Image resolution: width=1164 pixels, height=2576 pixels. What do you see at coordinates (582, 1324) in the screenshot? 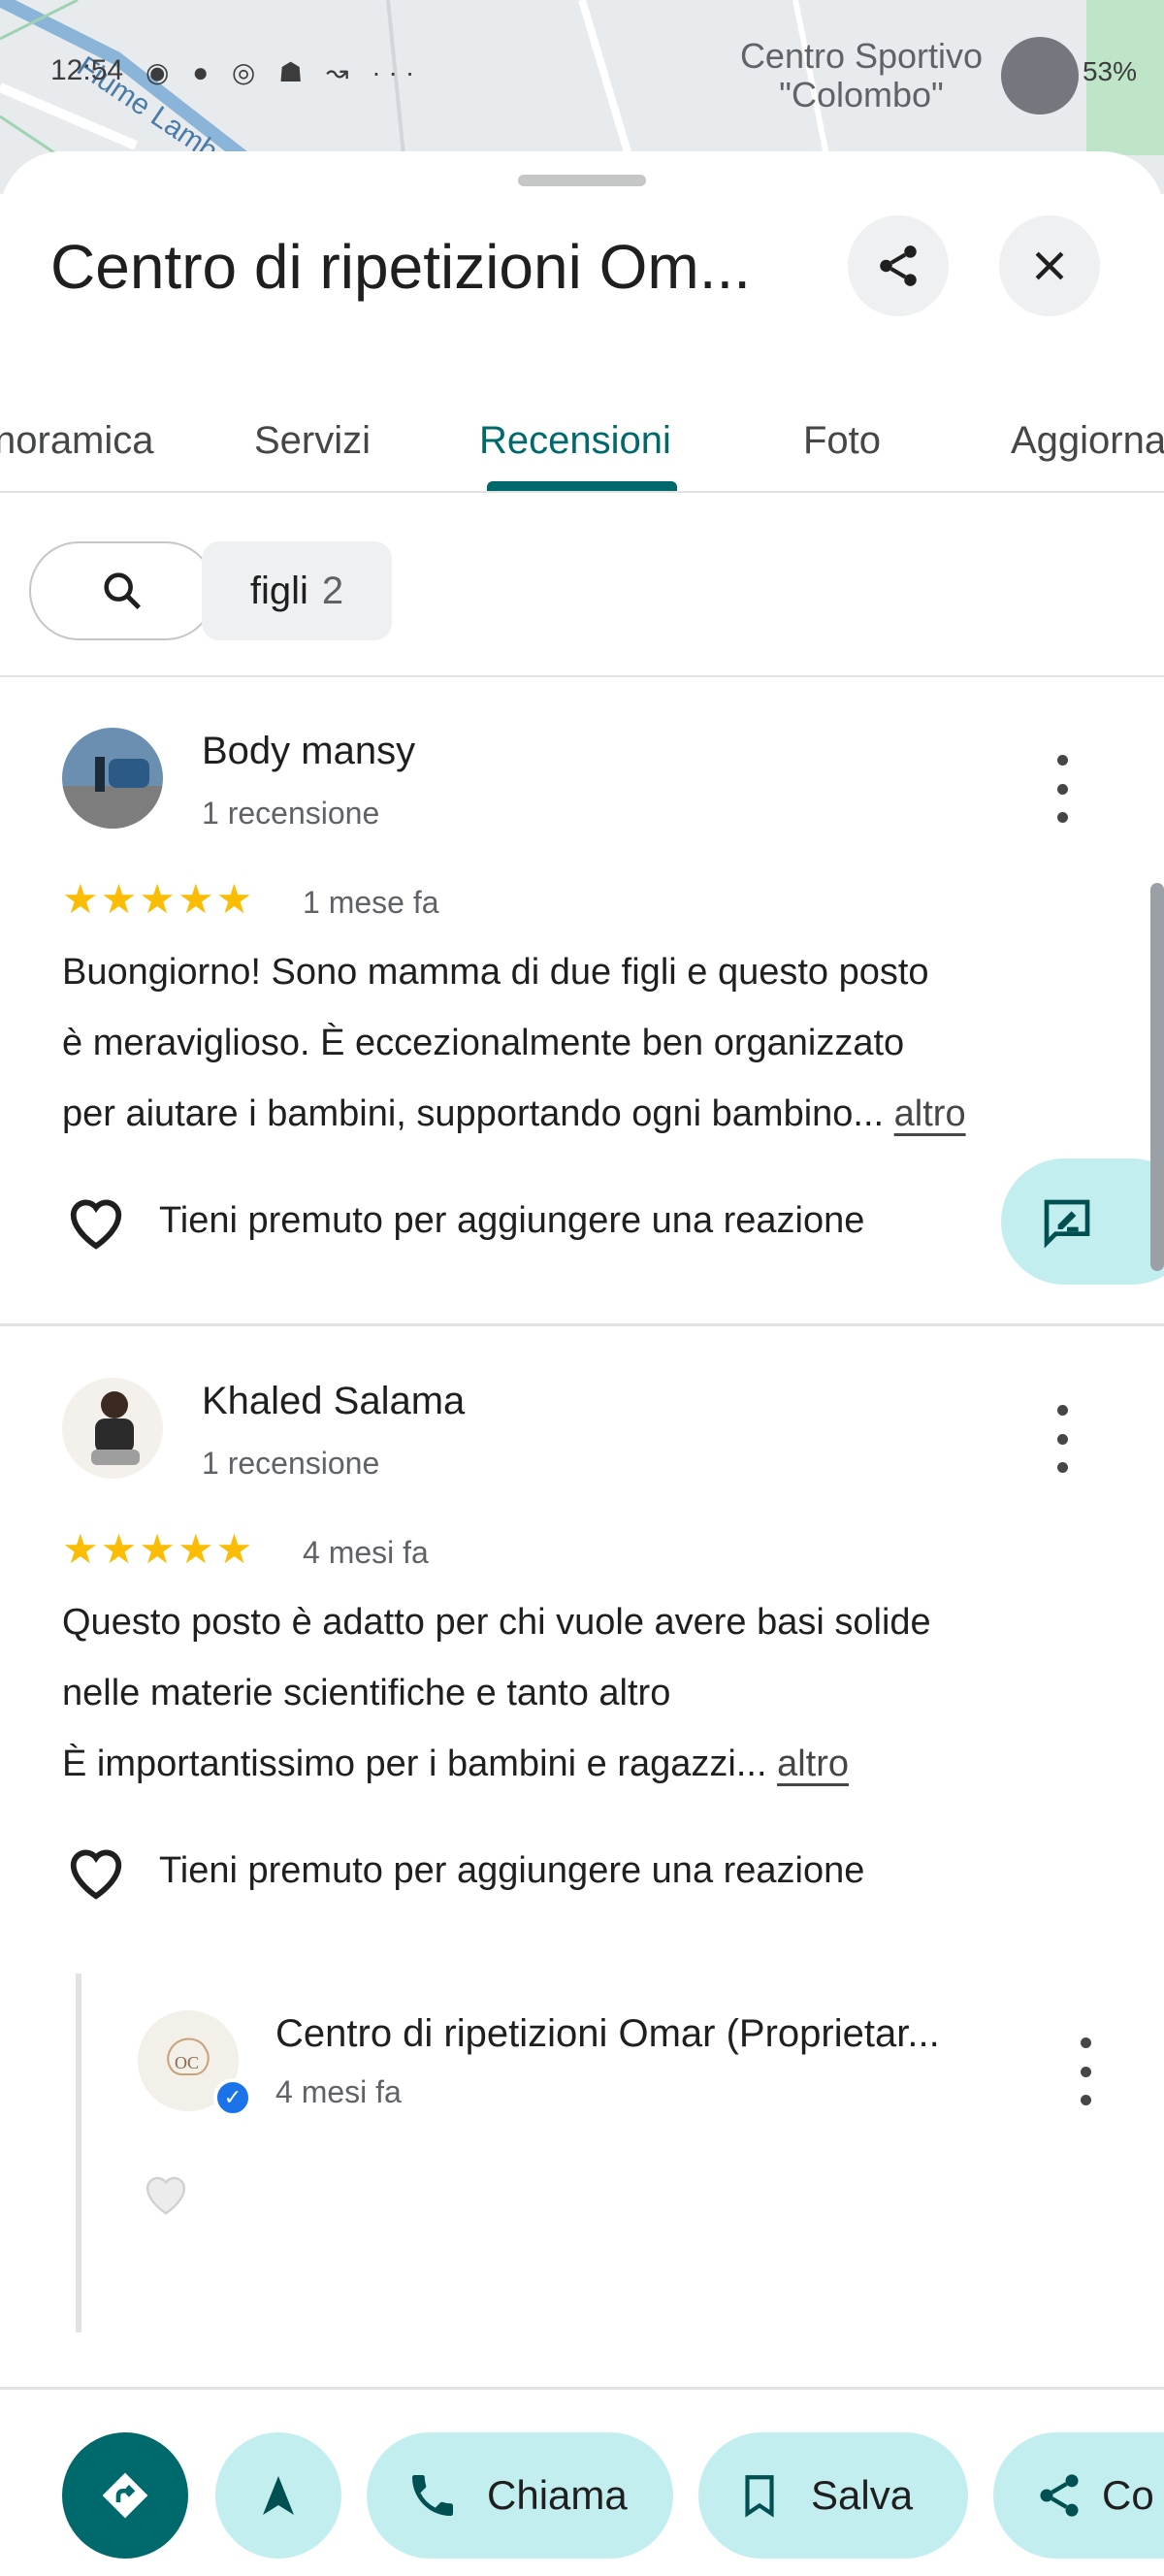
I see `divider` at bounding box center [582, 1324].